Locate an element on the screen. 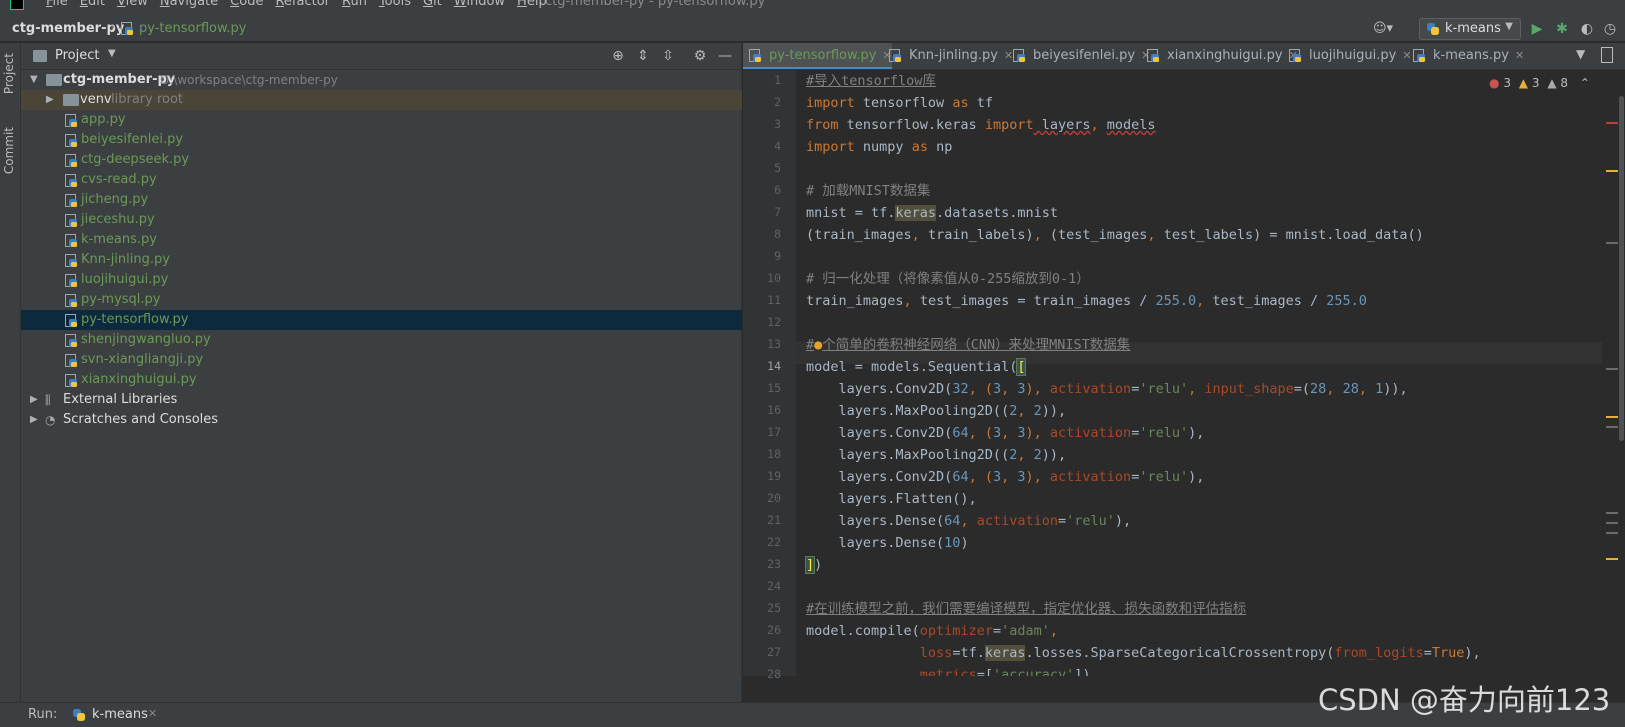  account-icon: ☺▾ is located at coordinates (1384, 29).